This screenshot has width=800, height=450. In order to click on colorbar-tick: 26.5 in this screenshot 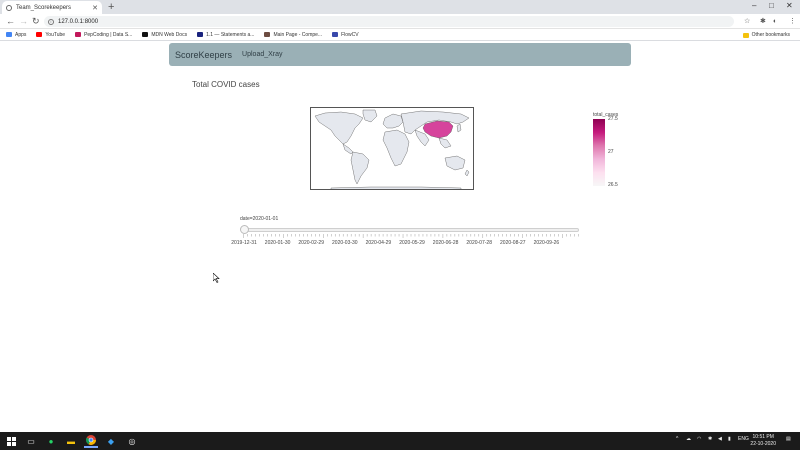, I will do `click(613, 185)`.